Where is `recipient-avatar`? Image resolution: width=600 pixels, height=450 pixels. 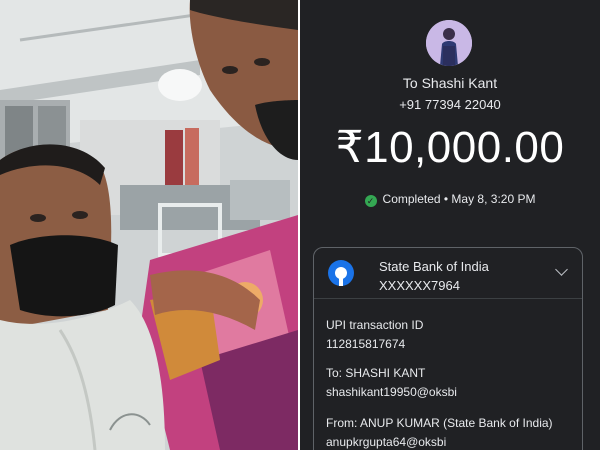
recipient-avatar is located at coordinates (449, 43).